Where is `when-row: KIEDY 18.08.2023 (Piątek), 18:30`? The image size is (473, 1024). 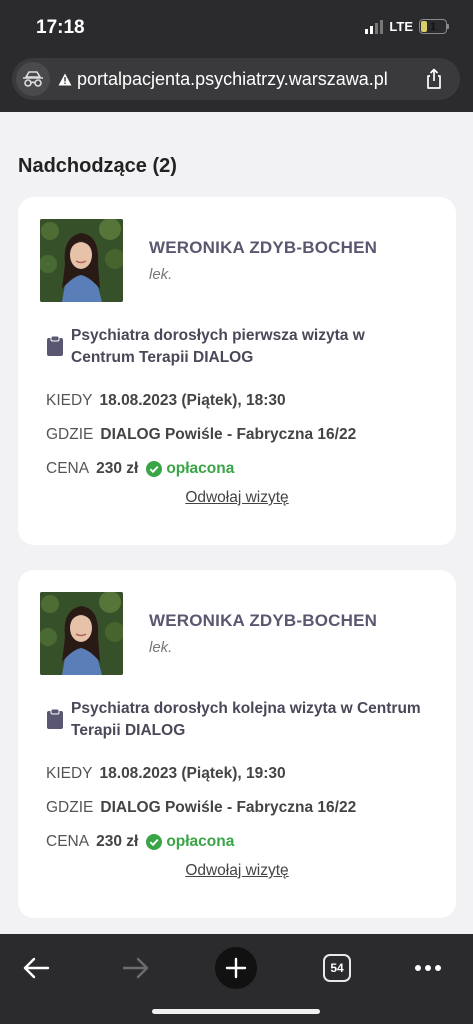
when-row: KIEDY 18.08.2023 (Piątek), 18:30 is located at coordinates (166, 401).